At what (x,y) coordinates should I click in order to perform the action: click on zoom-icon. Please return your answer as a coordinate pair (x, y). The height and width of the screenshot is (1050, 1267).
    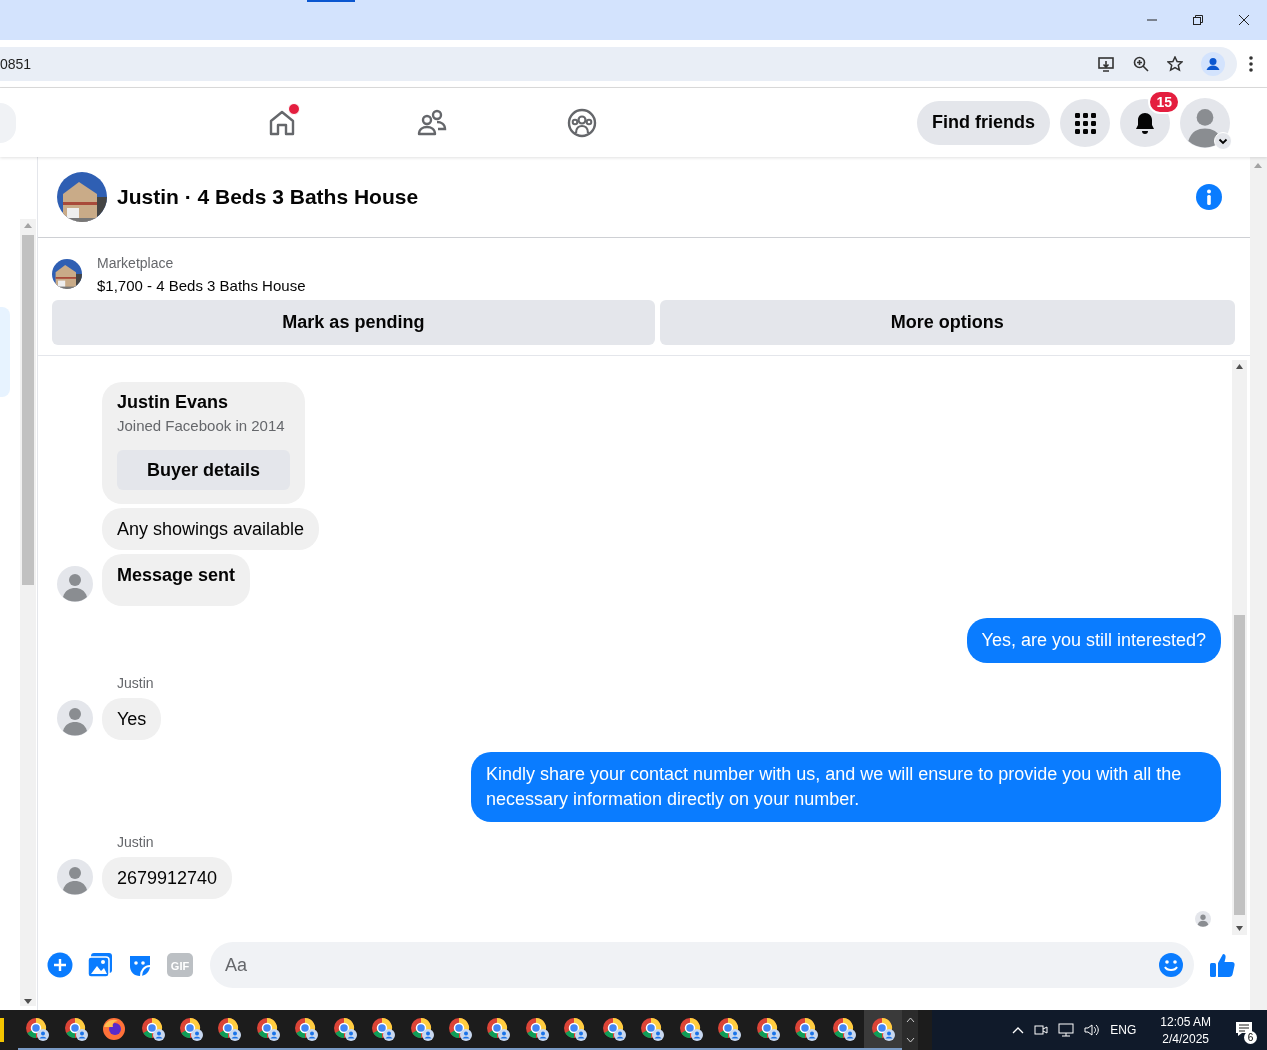
    Looking at the image, I should click on (1141, 63).